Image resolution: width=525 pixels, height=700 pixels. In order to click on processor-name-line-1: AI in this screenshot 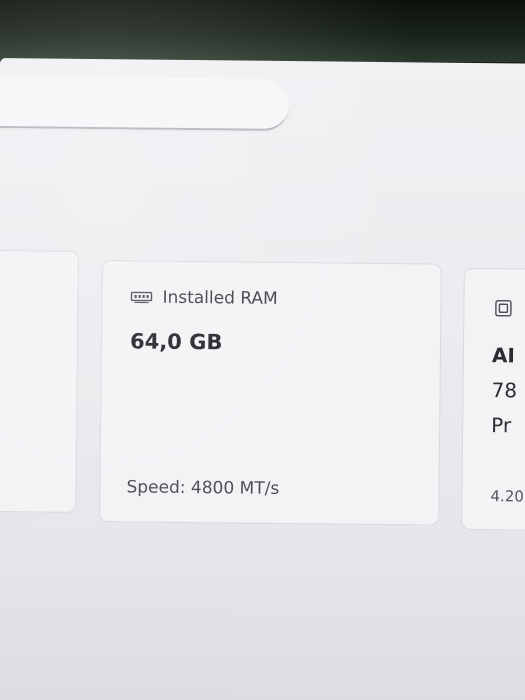, I will do `click(503, 355)`.